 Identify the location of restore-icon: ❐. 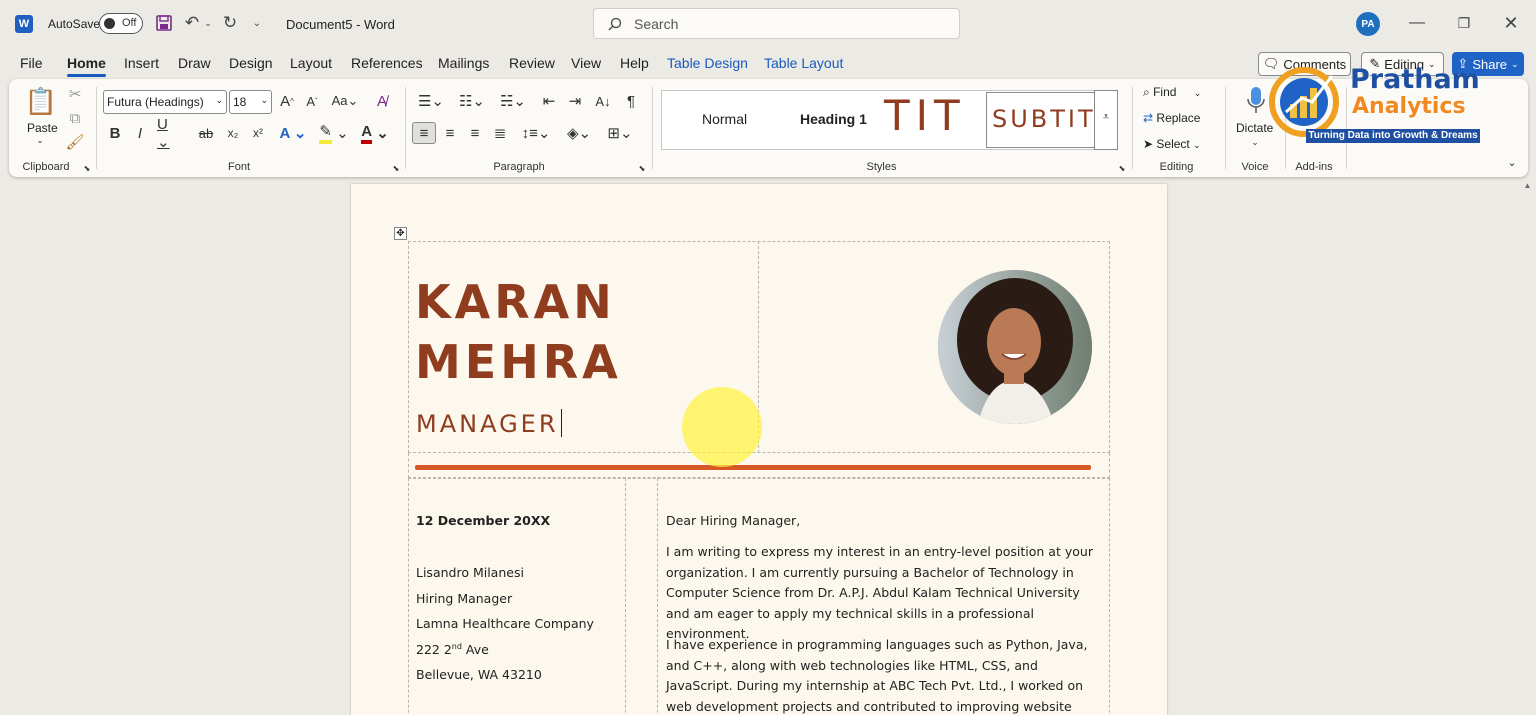
(1464, 23).